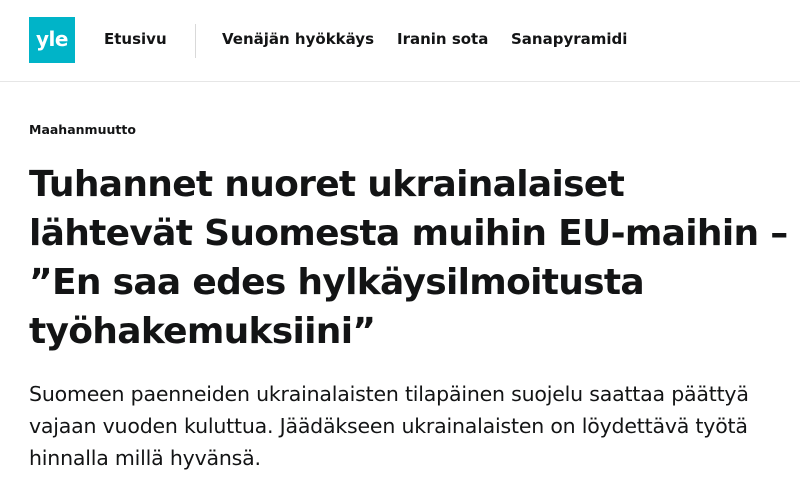  I want to click on nav-home-link: Etusivu, so click(135, 39).